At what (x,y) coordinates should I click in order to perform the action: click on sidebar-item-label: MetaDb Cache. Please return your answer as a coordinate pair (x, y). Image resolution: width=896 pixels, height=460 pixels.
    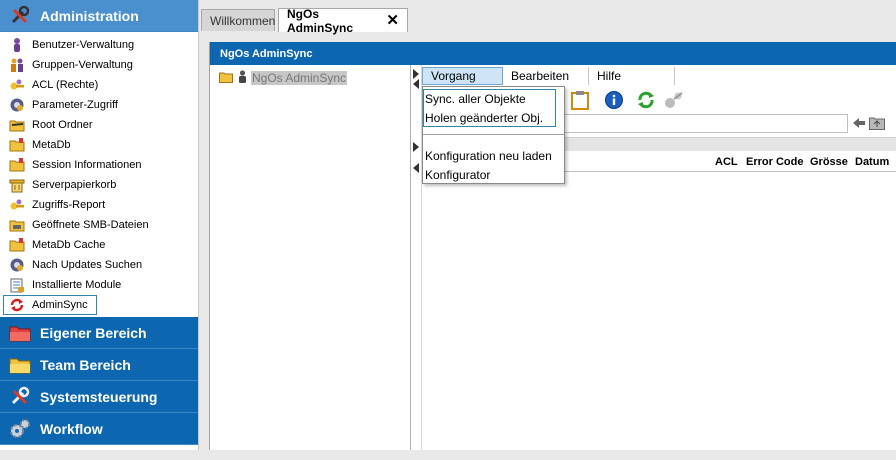
    Looking at the image, I should click on (69, 245).